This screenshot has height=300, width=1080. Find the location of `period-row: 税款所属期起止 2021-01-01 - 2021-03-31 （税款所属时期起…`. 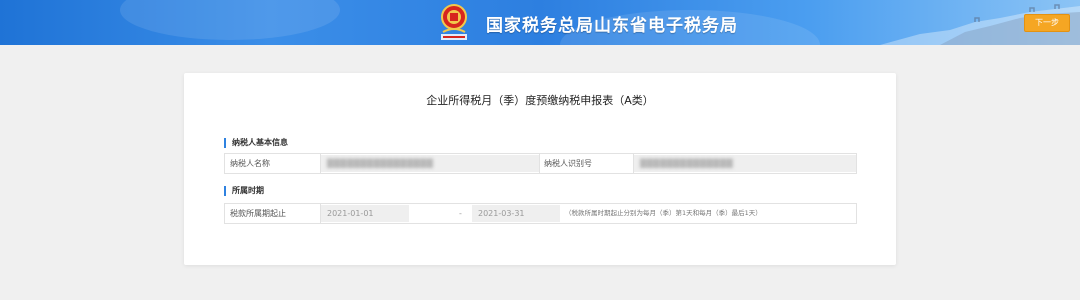

period-row: 税款所属期起止 2021-01-01 - 2021-03-31 （税款所属时期起… is located at coordinates (540, 213).